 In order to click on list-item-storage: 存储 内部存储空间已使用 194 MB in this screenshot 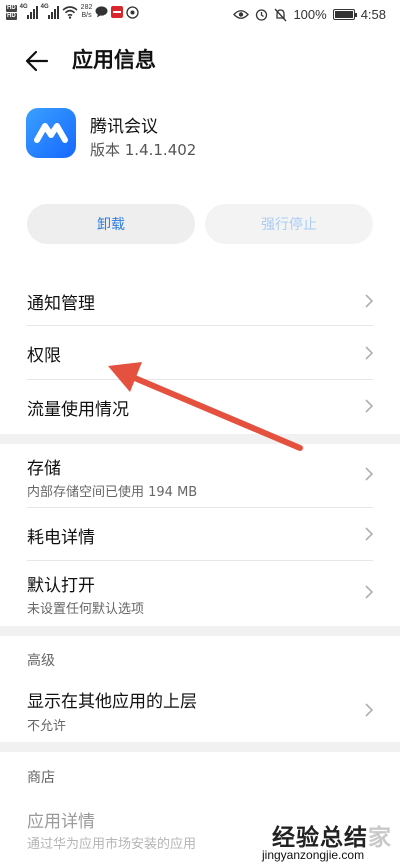, I will do `click(200, 475)`.